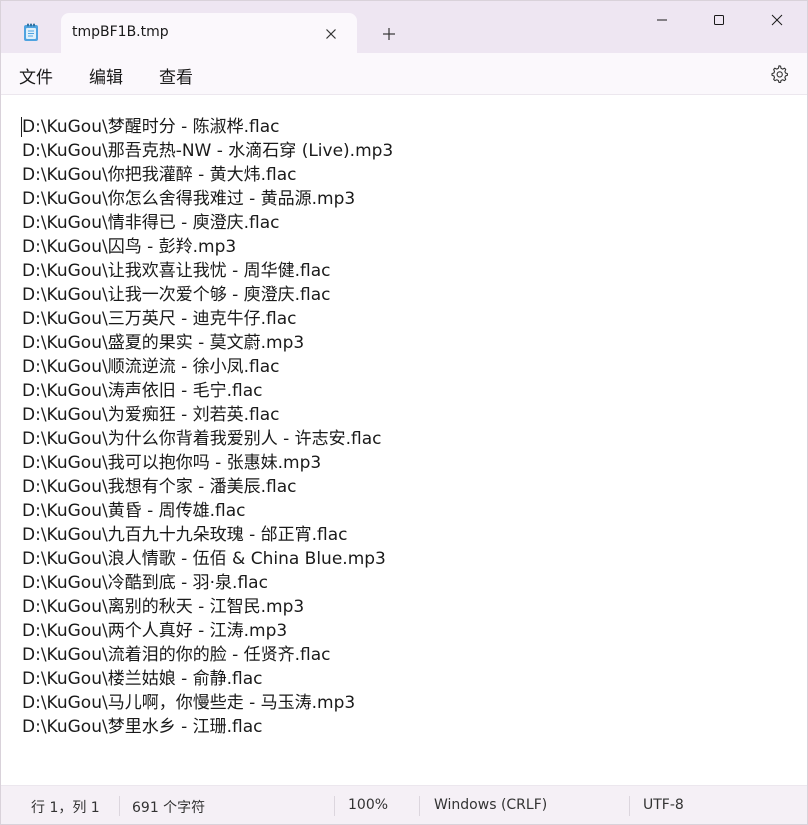  I want to click on editor-line: D:\KuGou\那吾克热-NW - 水滴石穿 (Live).mp3, so click(208, 151).